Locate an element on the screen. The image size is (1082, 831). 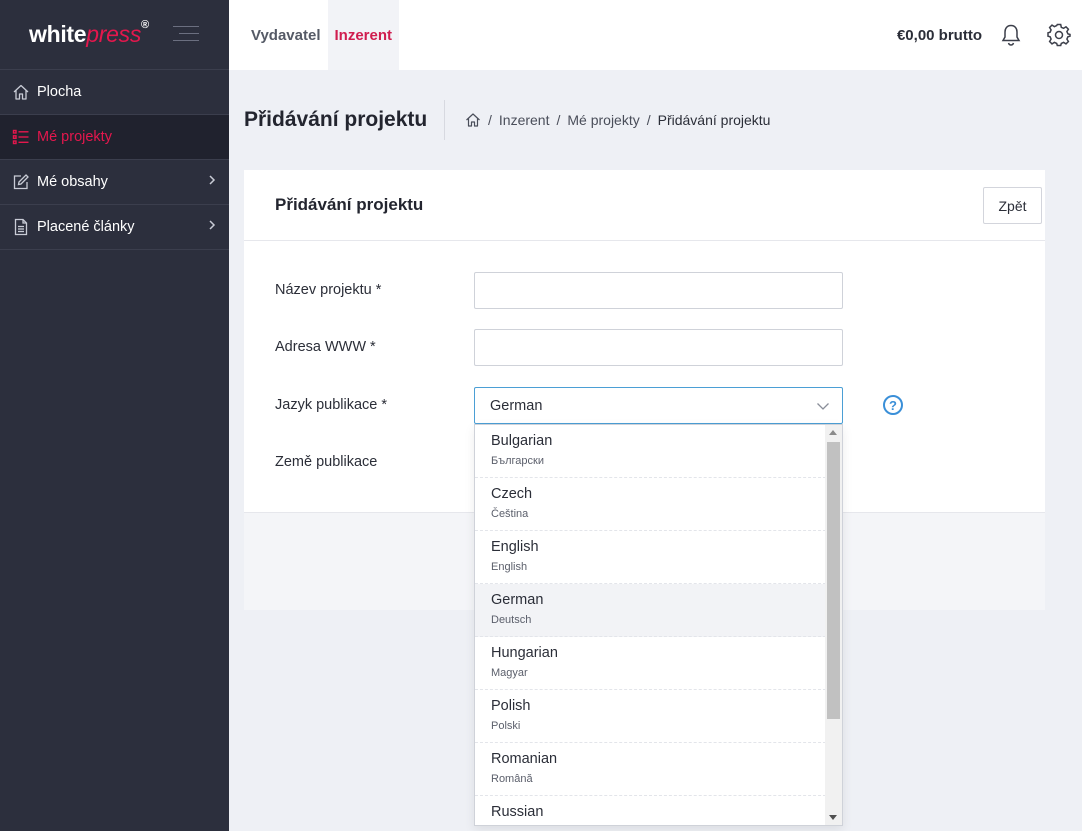
website-url-input is located at coordinates (658, 347).